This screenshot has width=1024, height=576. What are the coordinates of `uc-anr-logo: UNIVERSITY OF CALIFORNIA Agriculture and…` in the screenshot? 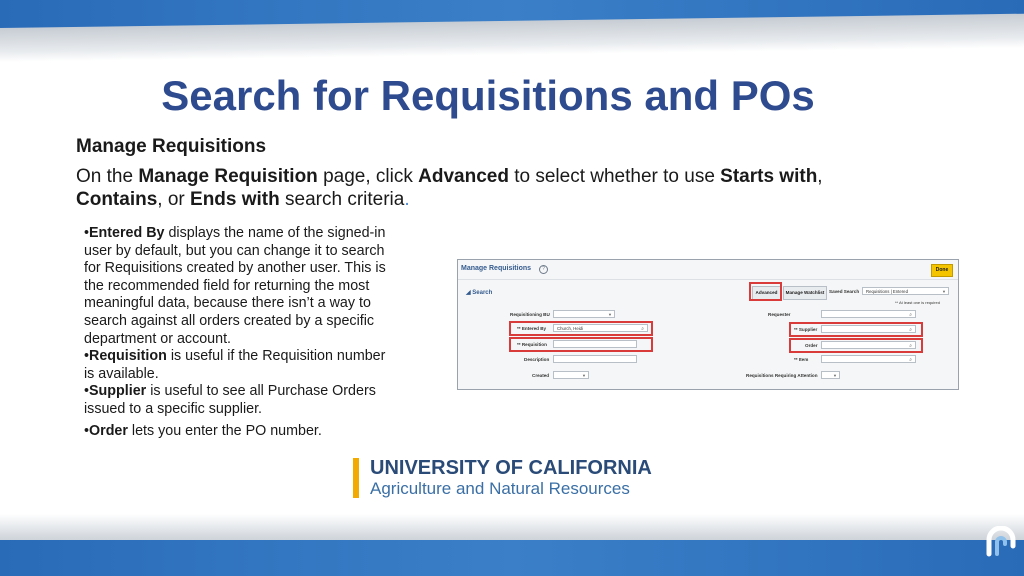 It's located at (513, 478).